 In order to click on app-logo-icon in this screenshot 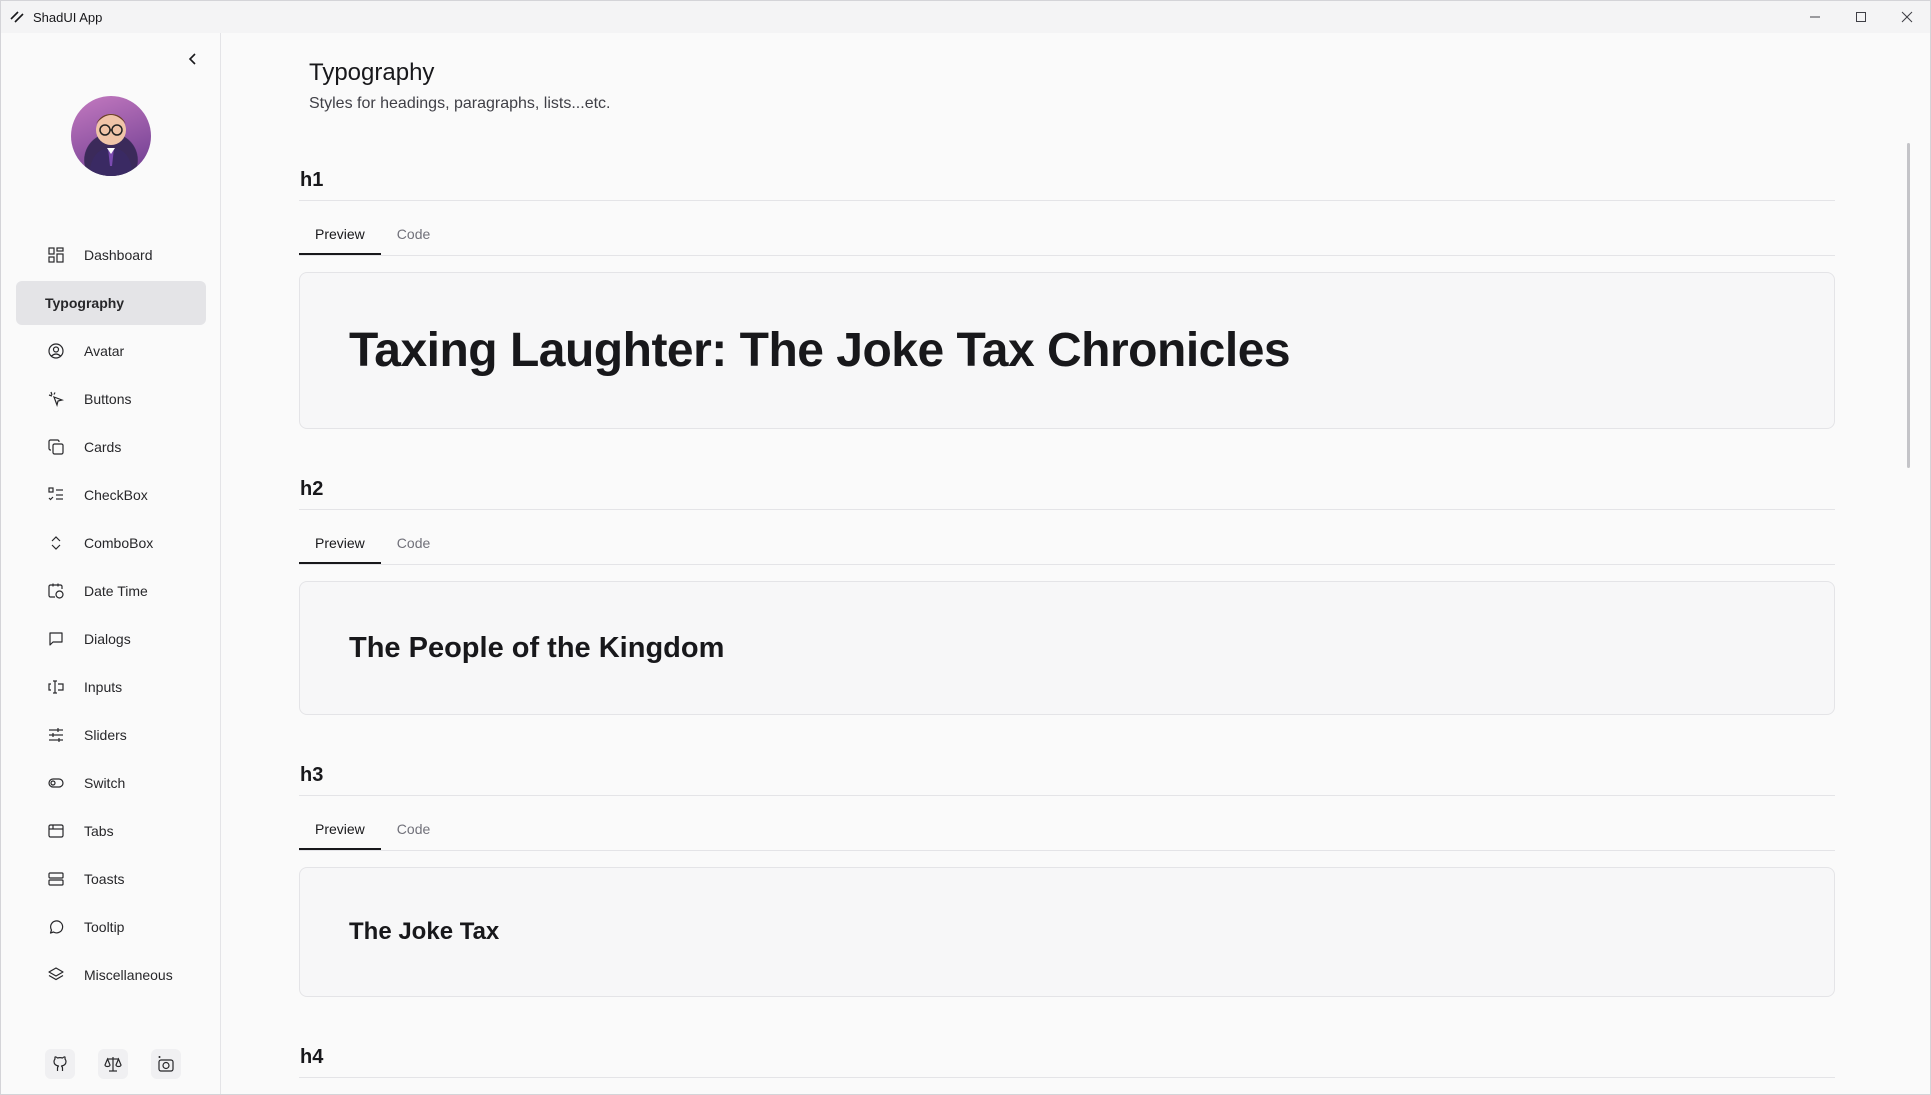, I will do `click(17, 17)`.